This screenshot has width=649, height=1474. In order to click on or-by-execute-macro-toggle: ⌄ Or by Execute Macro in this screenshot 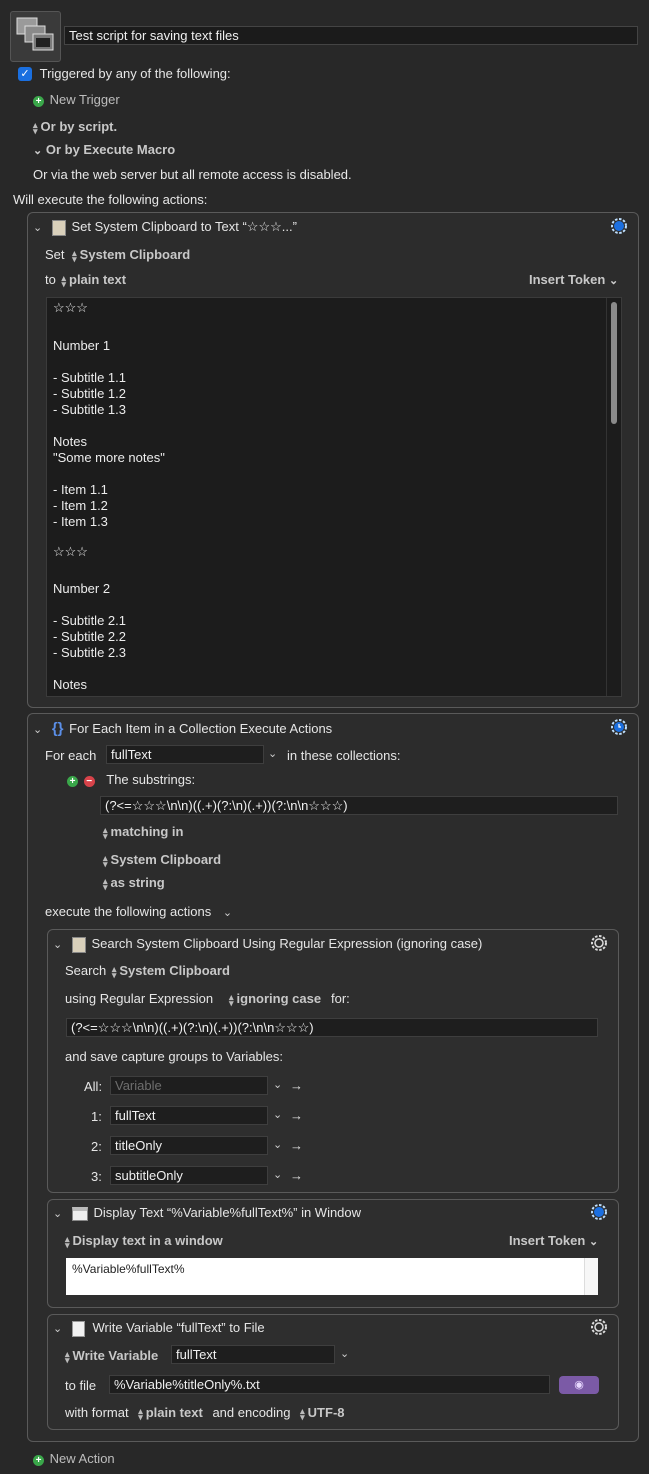, I will do `click(104, 149)`.